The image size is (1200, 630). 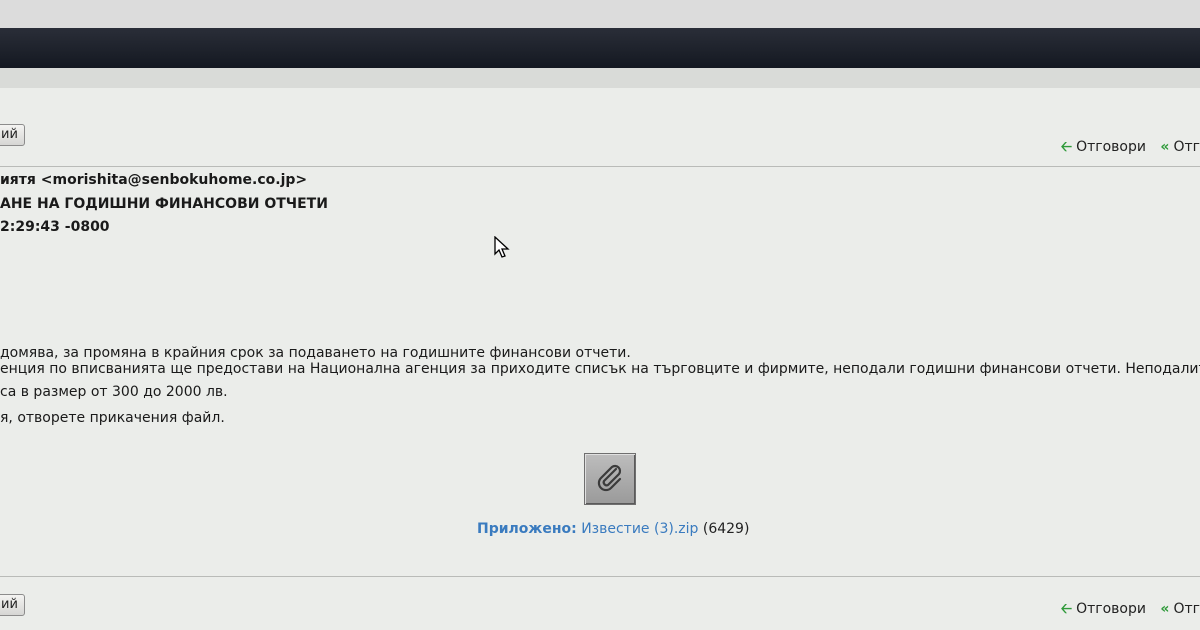 What do you see at coordinates (502, 249) in the screenshot?
I see `mouse-cursor-icon` at bounding box center [502, 249].